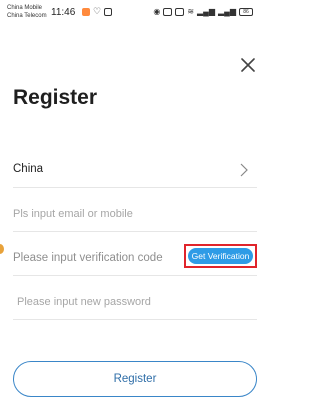 This screenshot has width=320, height=397. Describe the element at coordinates (55, 97) in the screenshot. I see `page-title: Register` at that location.